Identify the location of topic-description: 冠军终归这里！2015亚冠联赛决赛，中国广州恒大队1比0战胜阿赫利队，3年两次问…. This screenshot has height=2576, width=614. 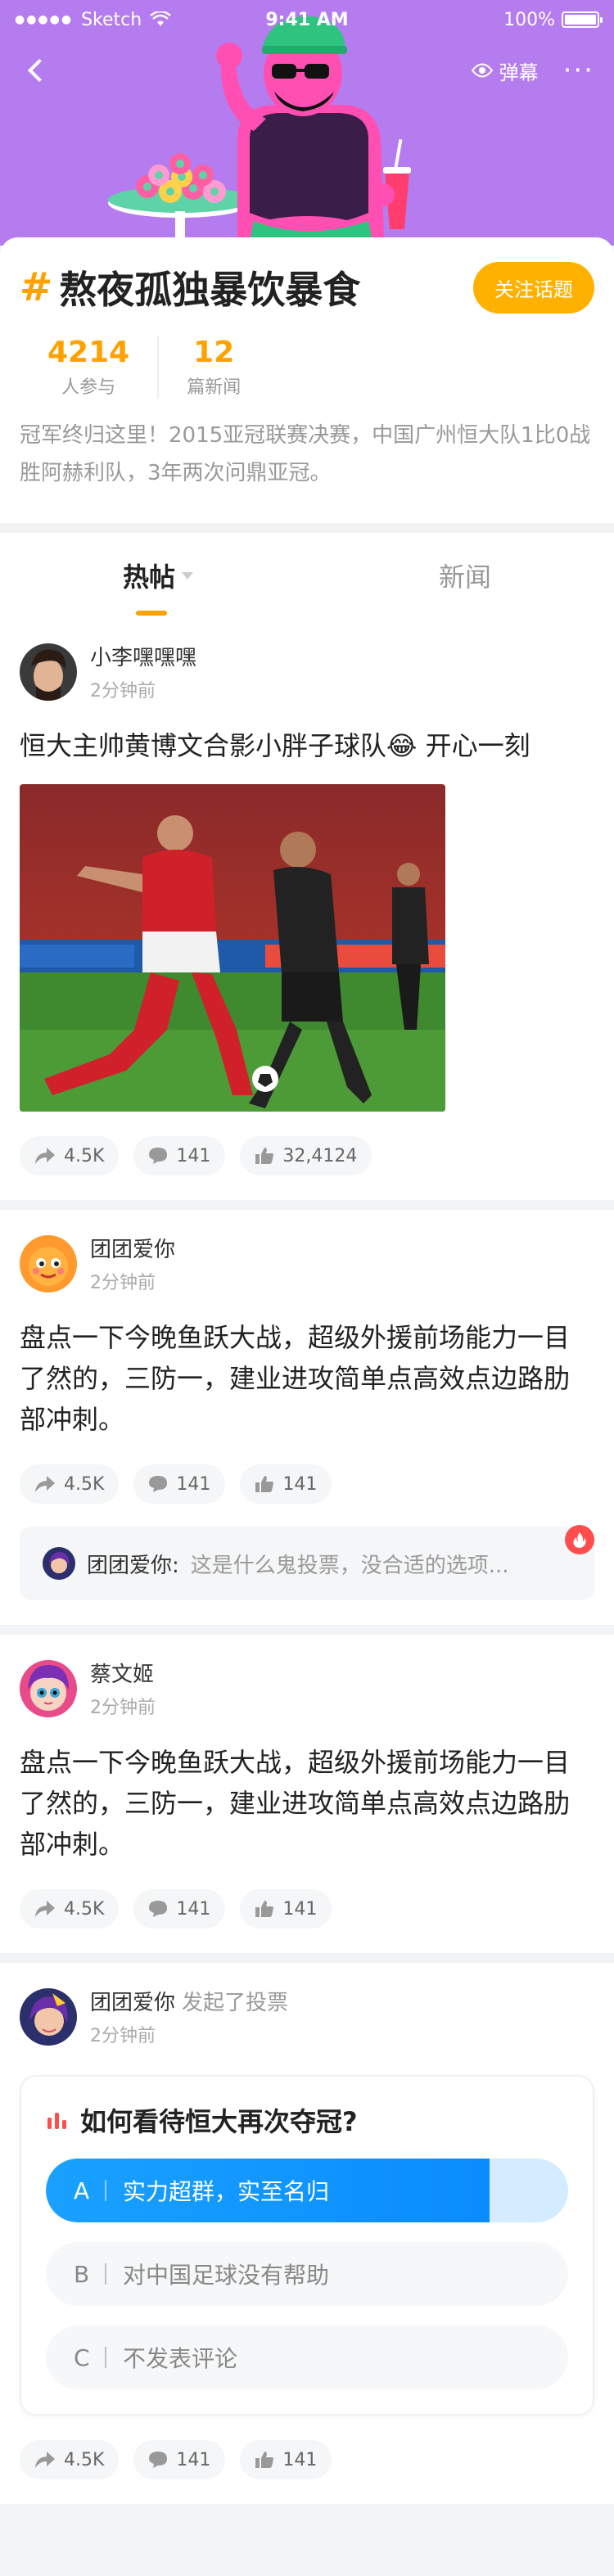
(306, 454).